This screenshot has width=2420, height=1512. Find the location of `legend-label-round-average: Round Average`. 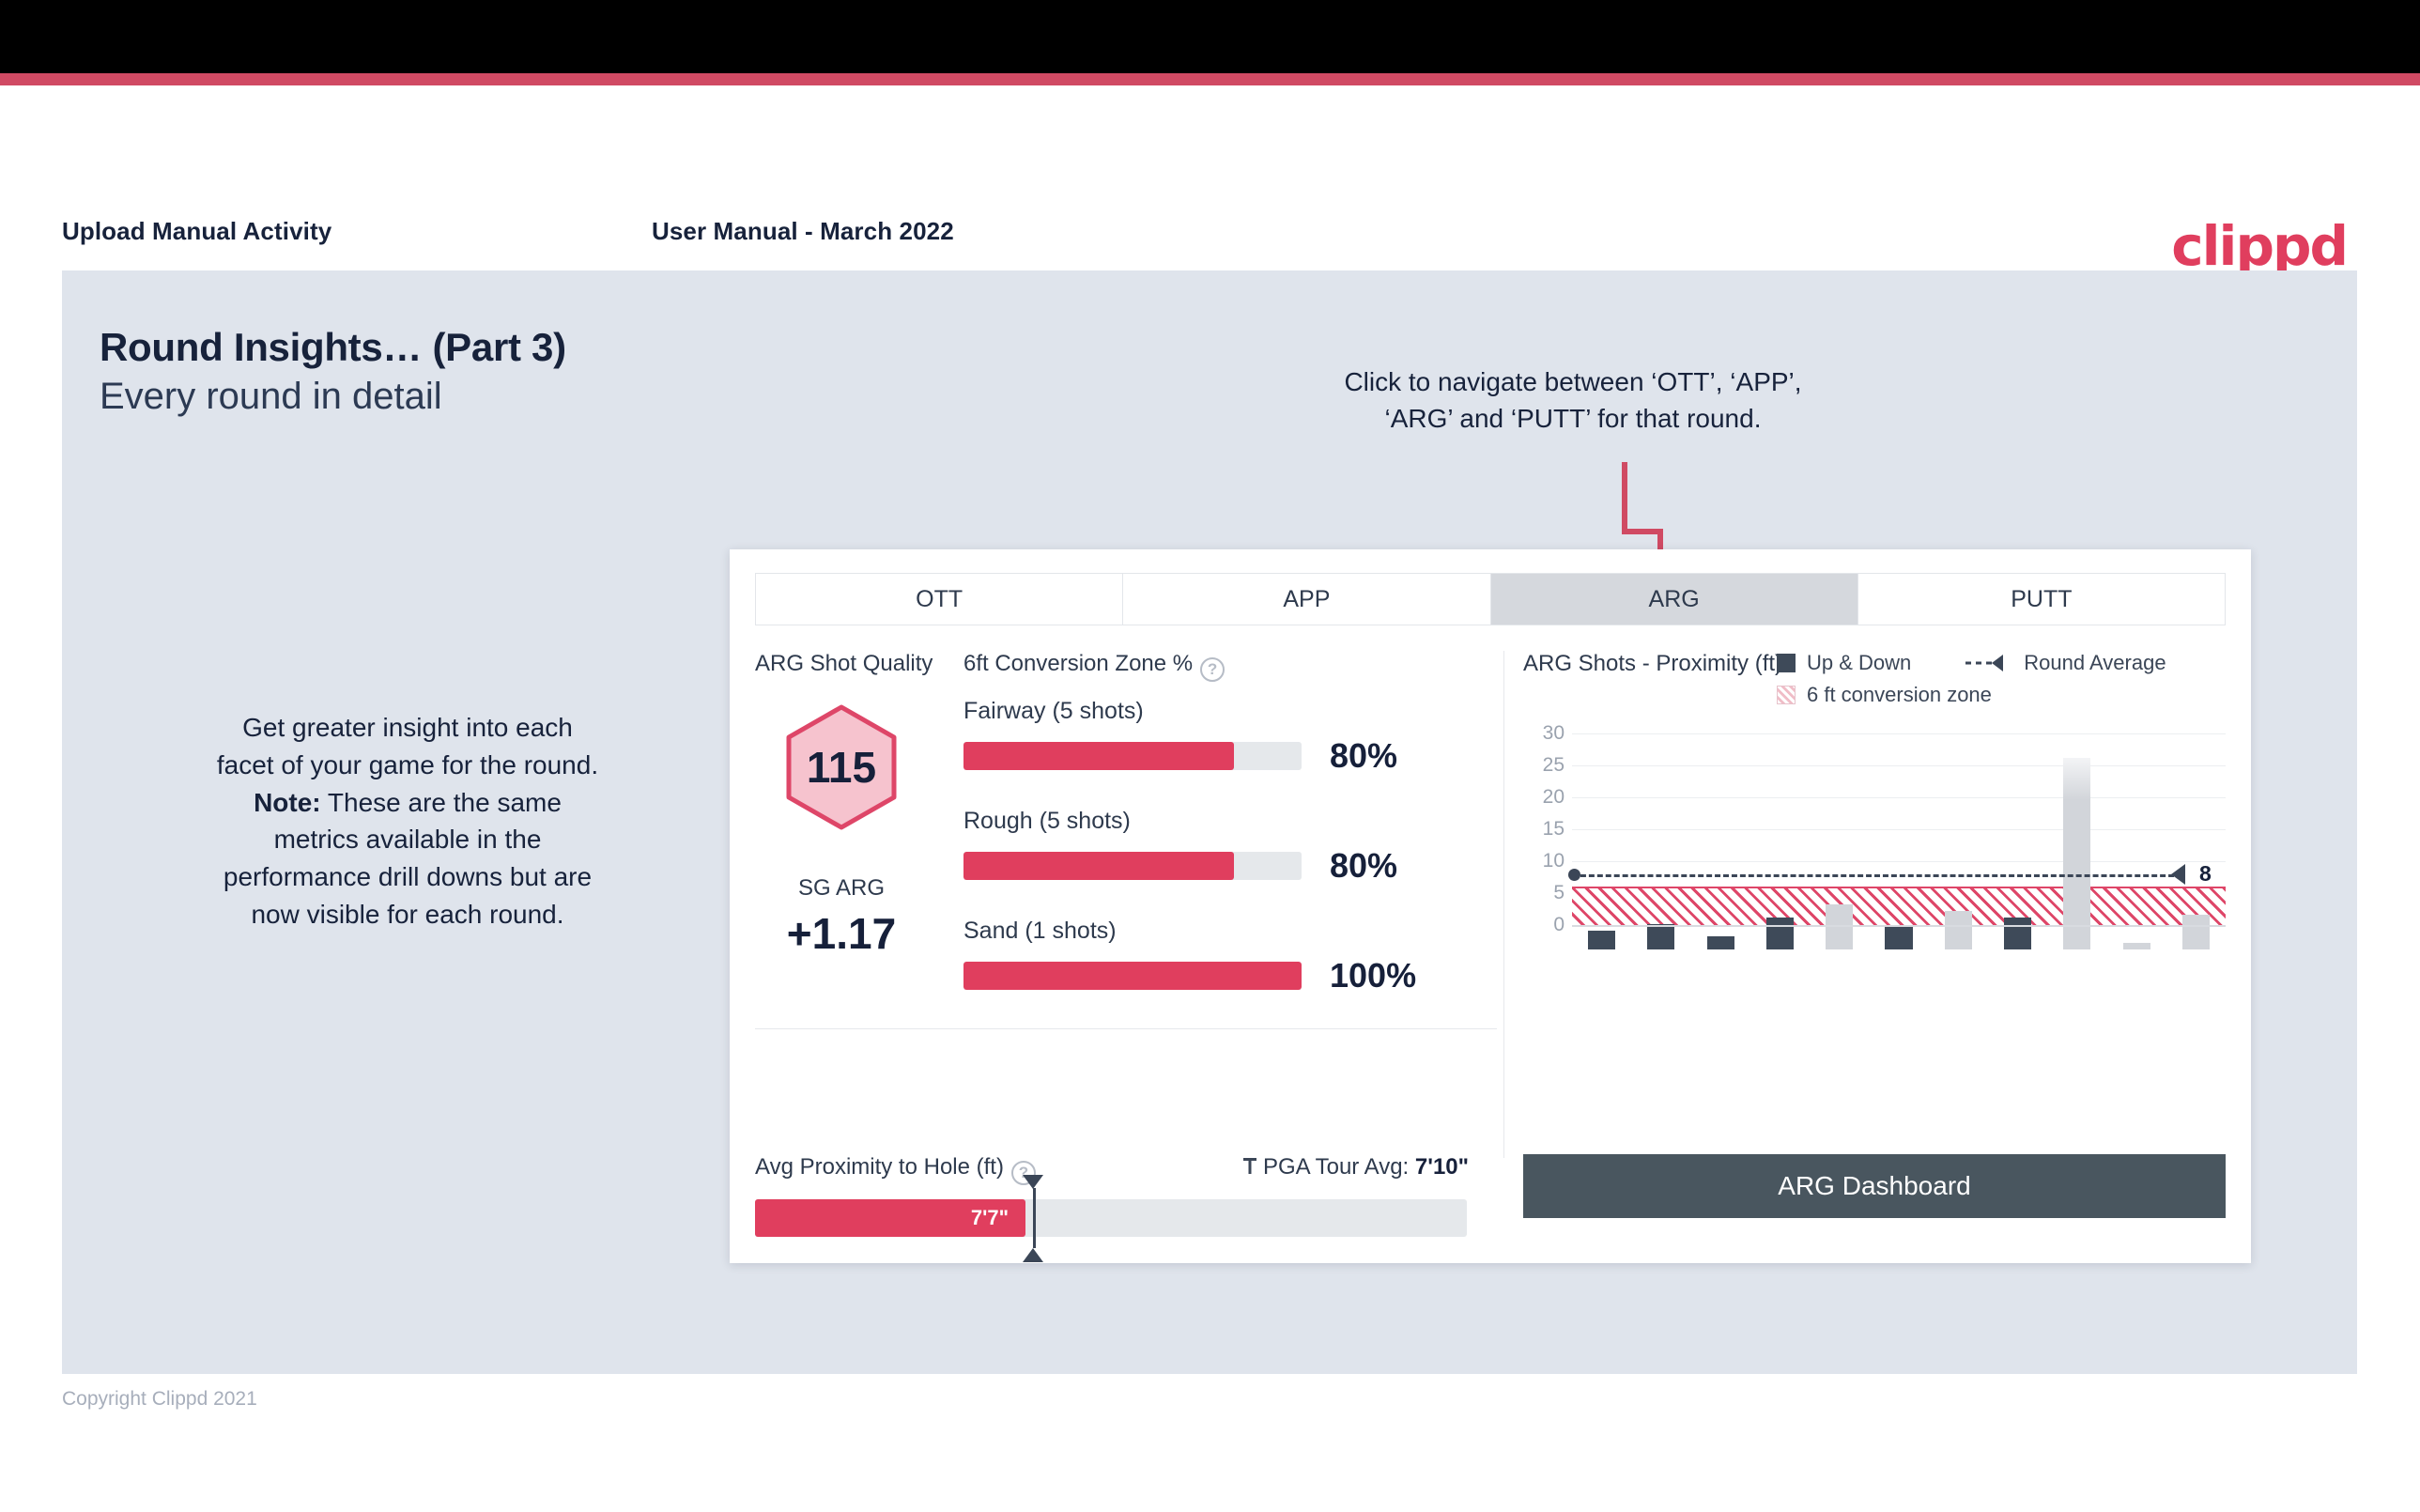

legend-label-round-average: Round Average is located at coordinates (2095, 663).